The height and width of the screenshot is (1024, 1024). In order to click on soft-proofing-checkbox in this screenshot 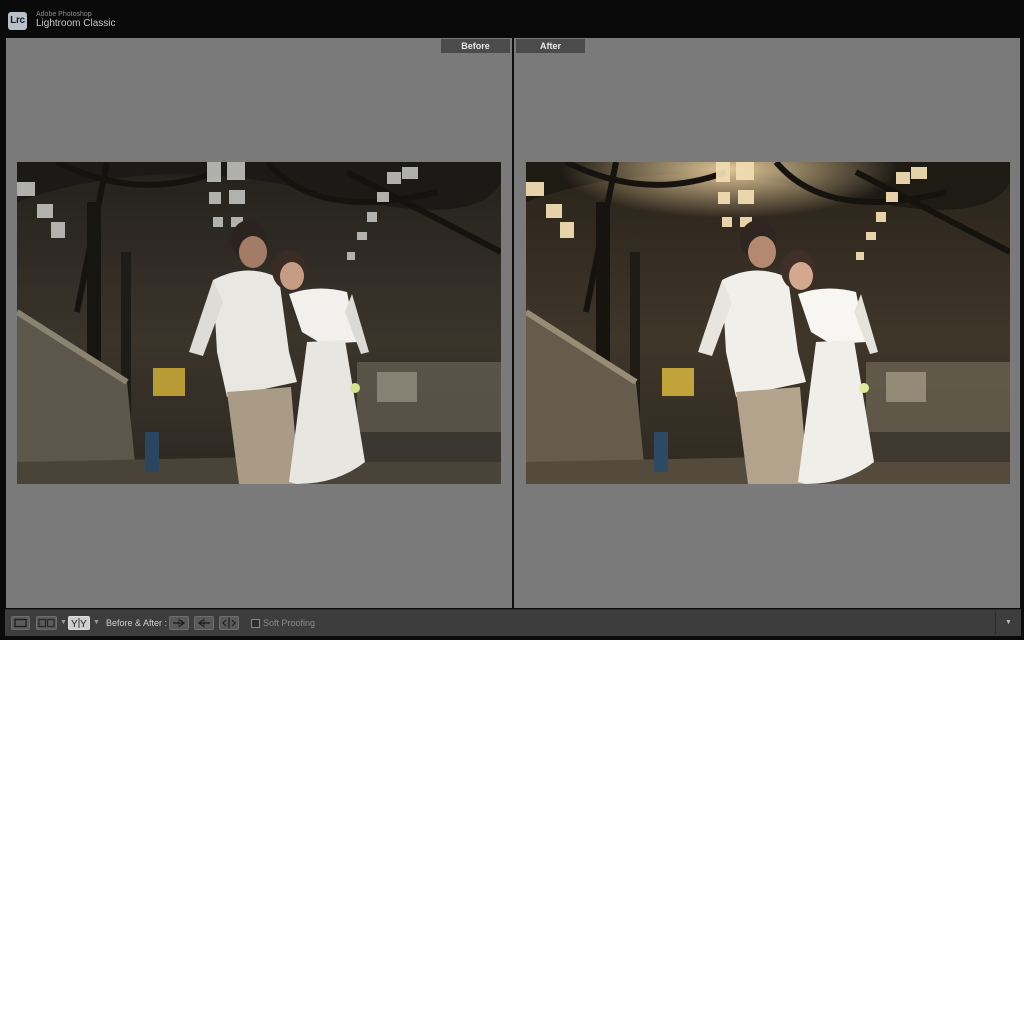, I will do `click(255, 623)`.